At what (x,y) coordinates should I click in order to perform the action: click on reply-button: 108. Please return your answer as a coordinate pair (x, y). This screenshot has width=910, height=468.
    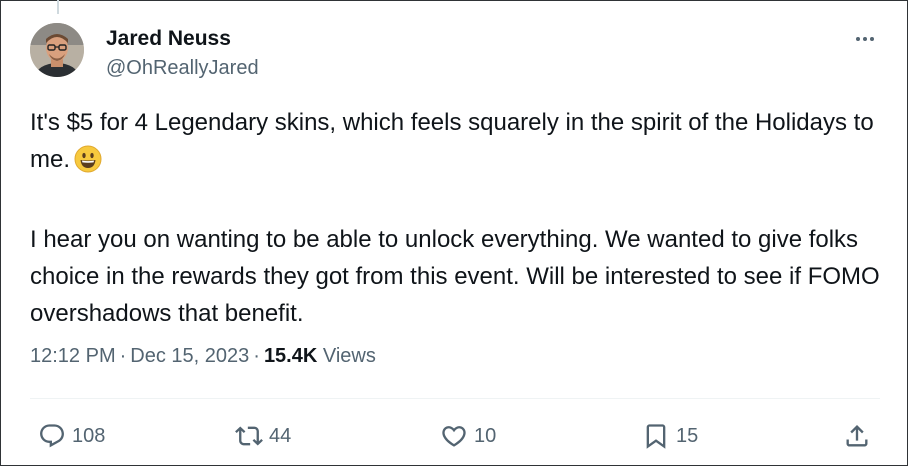
    Looking at the image, I should click on (71, 436).